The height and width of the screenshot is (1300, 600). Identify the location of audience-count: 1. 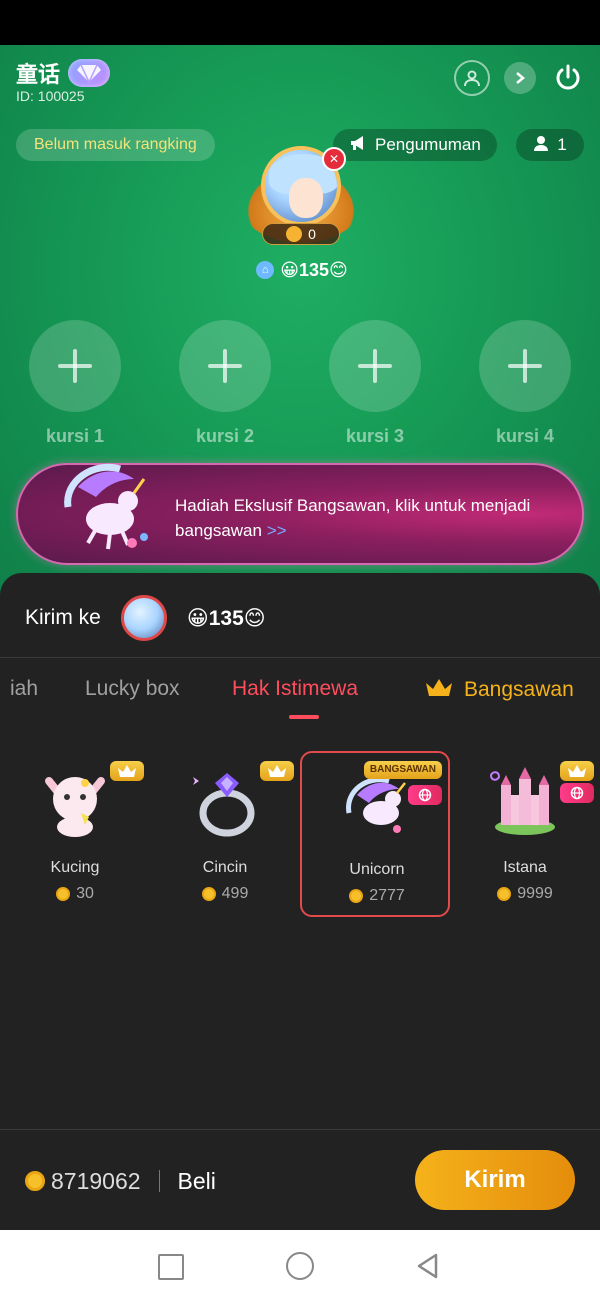
(562, 144).